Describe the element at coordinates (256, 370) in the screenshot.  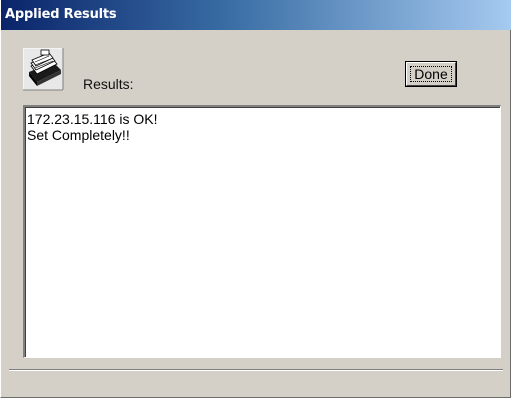
I see `bottom-divider` at that location.